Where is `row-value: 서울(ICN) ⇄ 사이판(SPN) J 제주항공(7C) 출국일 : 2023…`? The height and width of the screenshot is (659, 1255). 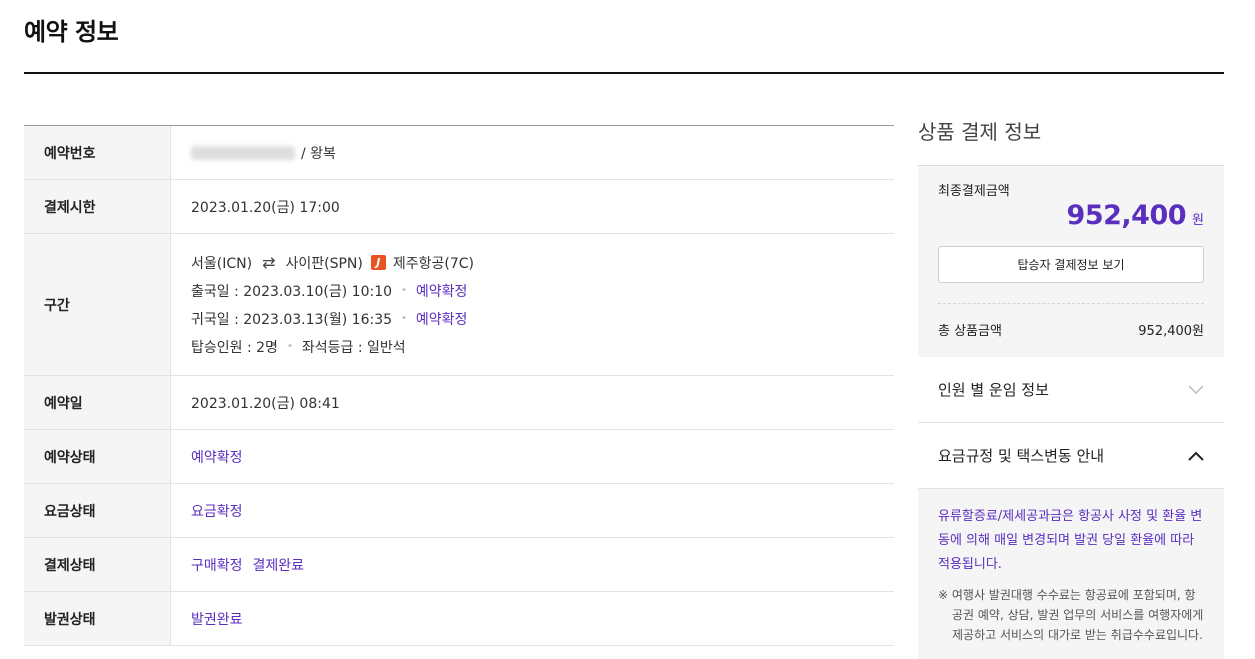 row-value: 서울(ICN) ⇄ 사이판(SPN) J 제주항공(7C) 출국일 : 2023… is located at coordinates (532, 304).